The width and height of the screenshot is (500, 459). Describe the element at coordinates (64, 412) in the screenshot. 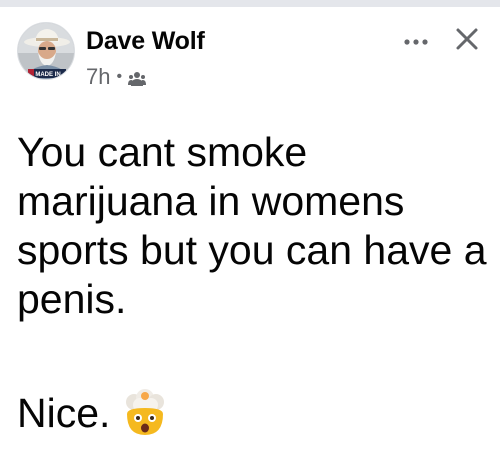

I see `post-text-second: Nice.` at that location.